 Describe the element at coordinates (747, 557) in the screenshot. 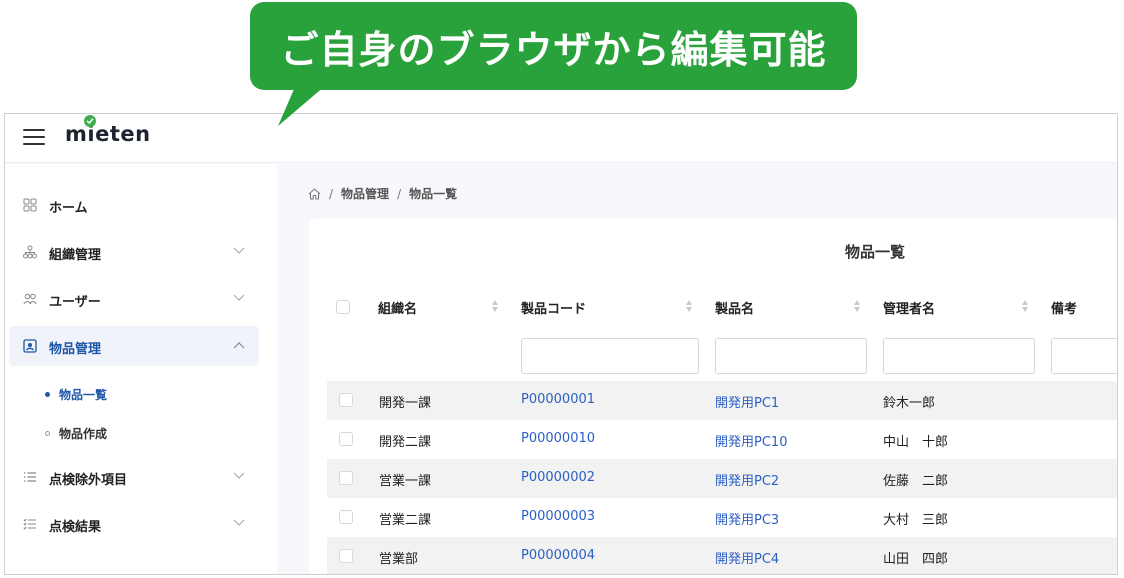

I see `cell-name-link: 開発用PC4` at that location.